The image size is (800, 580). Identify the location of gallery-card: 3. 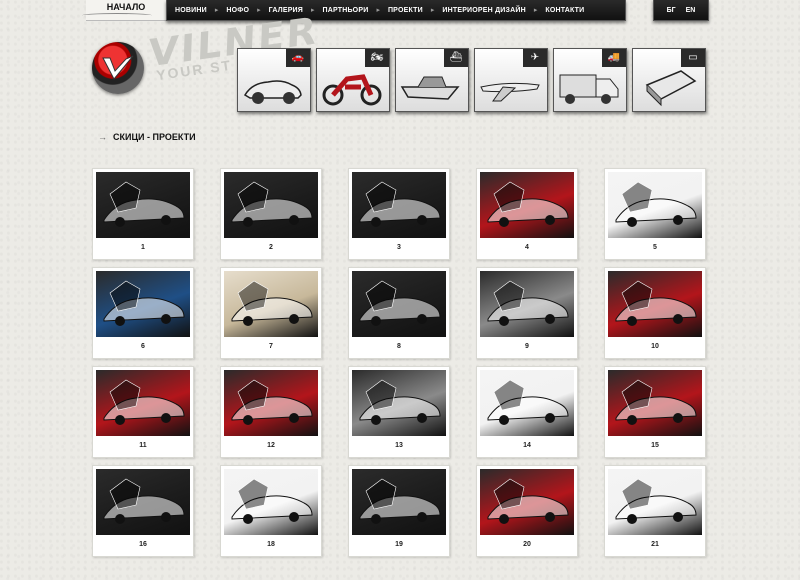
(399, 214).